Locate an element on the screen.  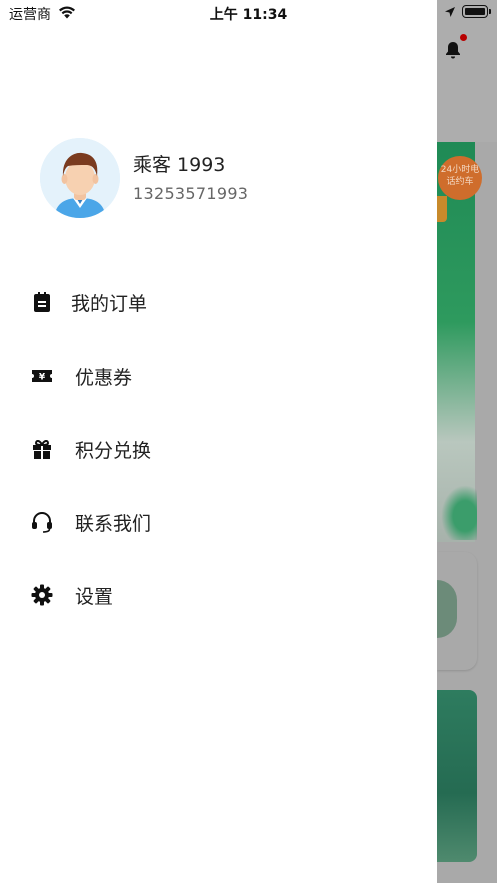
avatar-icon is located at coordinates (80, 178).